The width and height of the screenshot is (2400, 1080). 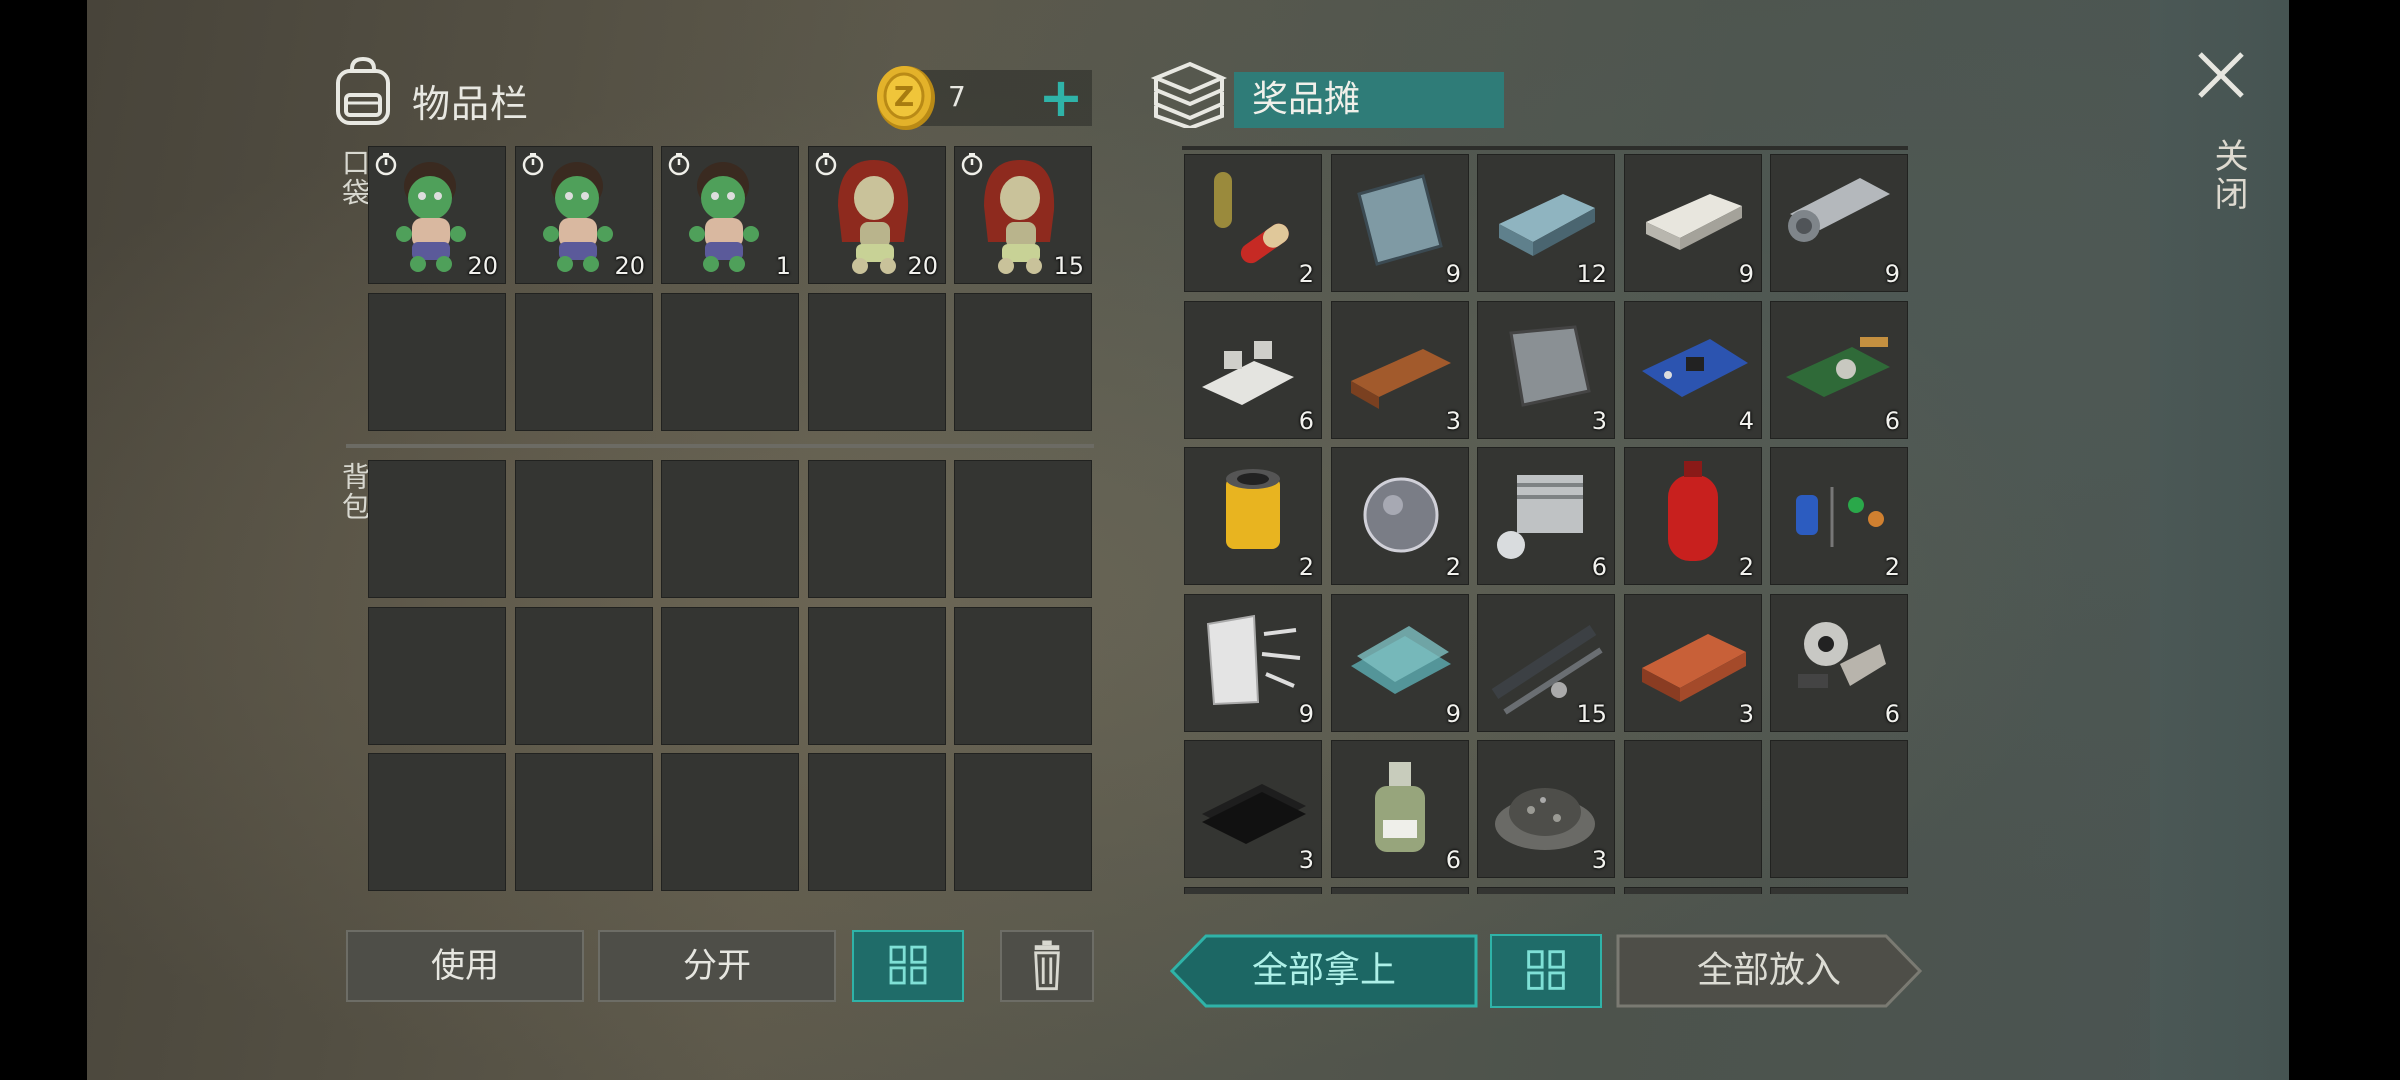 What do you see at coordinates (2228, 176) in the screenshot?
I see `close-label: 关闭` at bounding box center [2228, 176].